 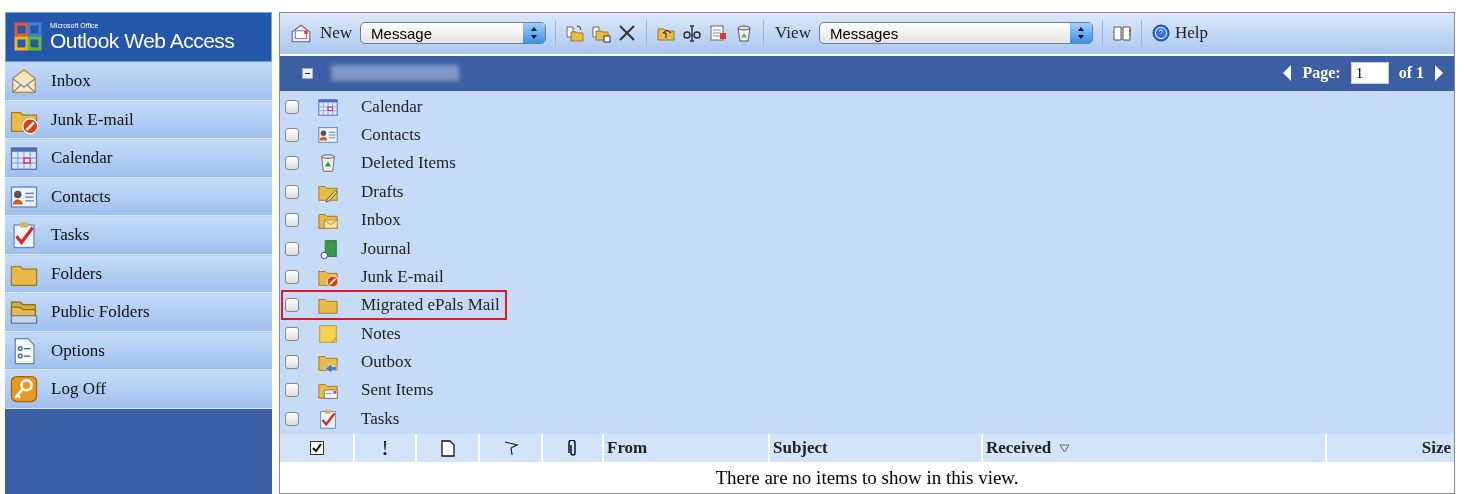 I want to click on address-book-icon, so click(x=1121, y=33).